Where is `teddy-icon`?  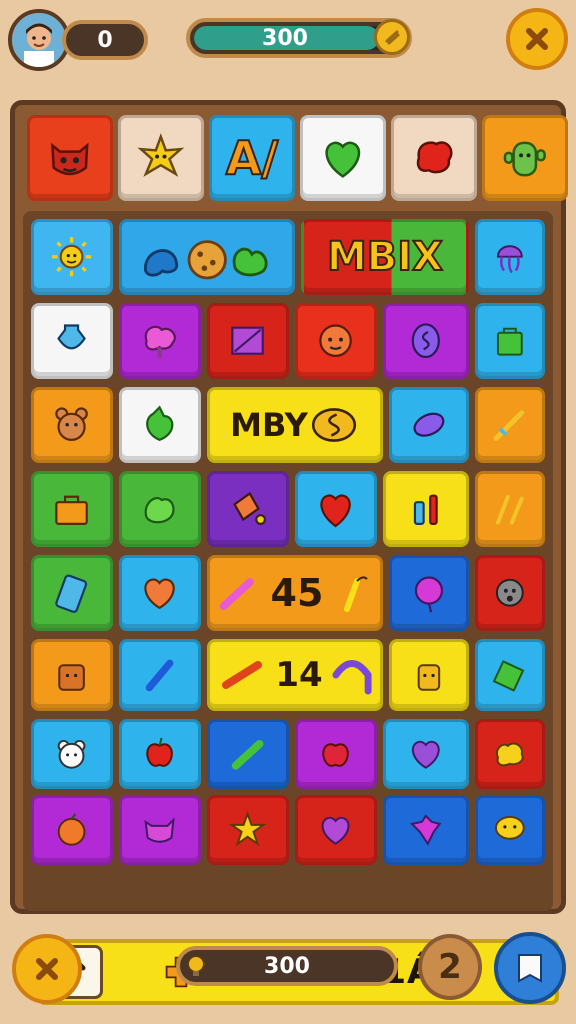
teddy-icon is located at coordinates (72, 424).